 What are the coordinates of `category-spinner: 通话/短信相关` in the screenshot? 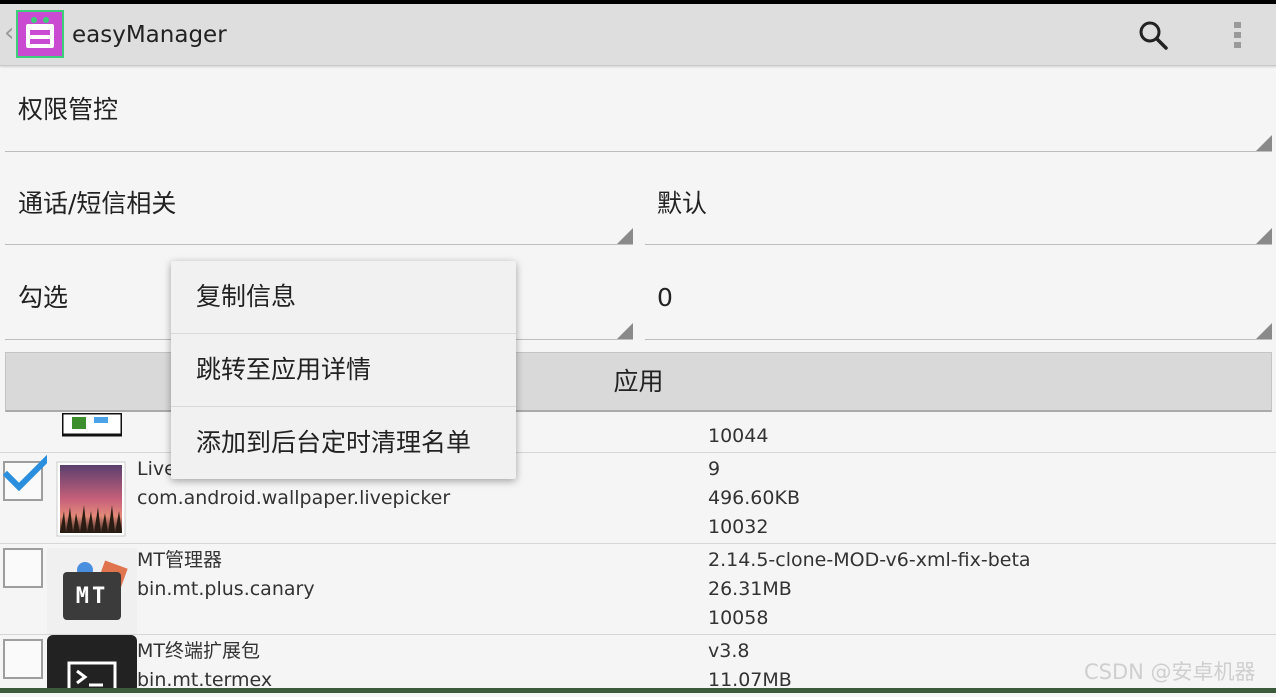 It's located at (97, 204).